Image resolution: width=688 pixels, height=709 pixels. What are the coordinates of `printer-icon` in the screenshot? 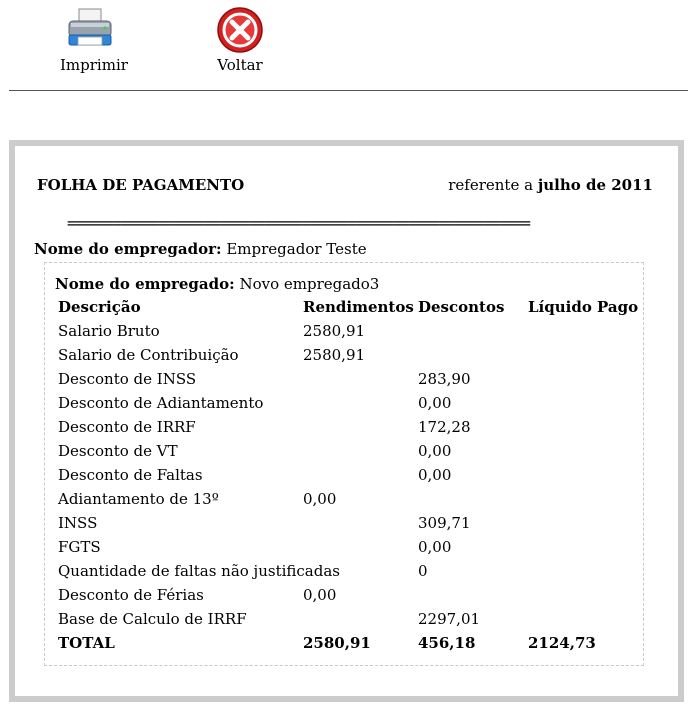 It's located at (90, 27).